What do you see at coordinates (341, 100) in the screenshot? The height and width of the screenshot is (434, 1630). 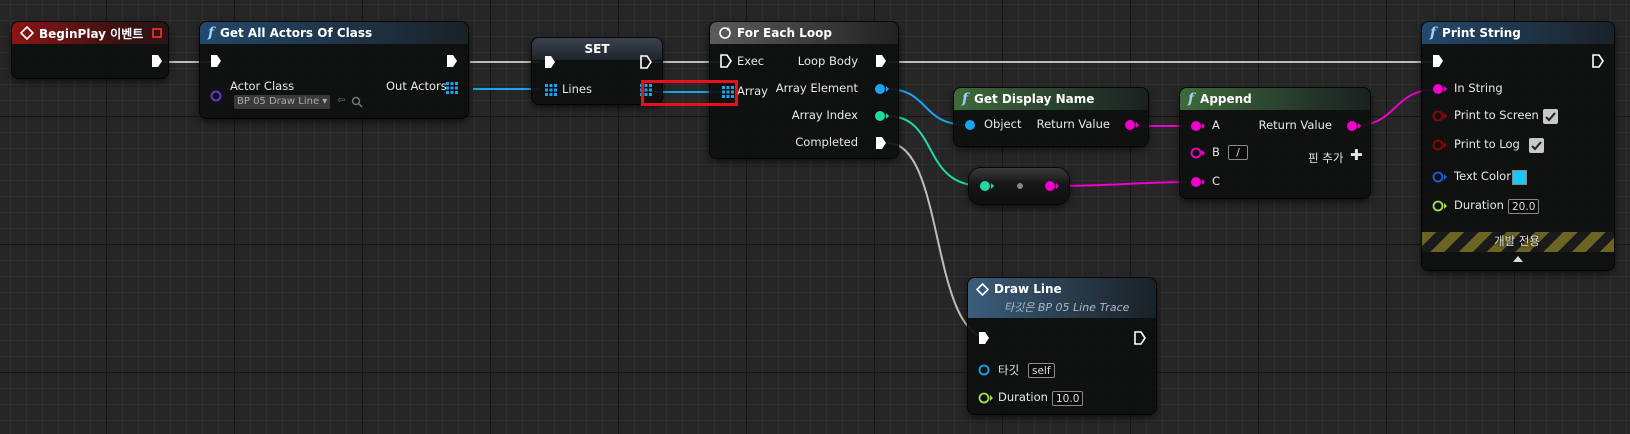 I see `use-selected-icon: ⇦` at bounding box center [341, 100].